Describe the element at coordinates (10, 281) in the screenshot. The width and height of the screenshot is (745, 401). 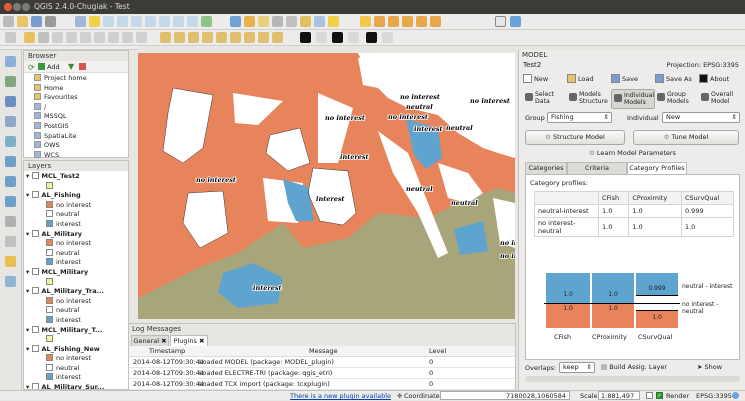
I see `add-grass-icon` at that location.